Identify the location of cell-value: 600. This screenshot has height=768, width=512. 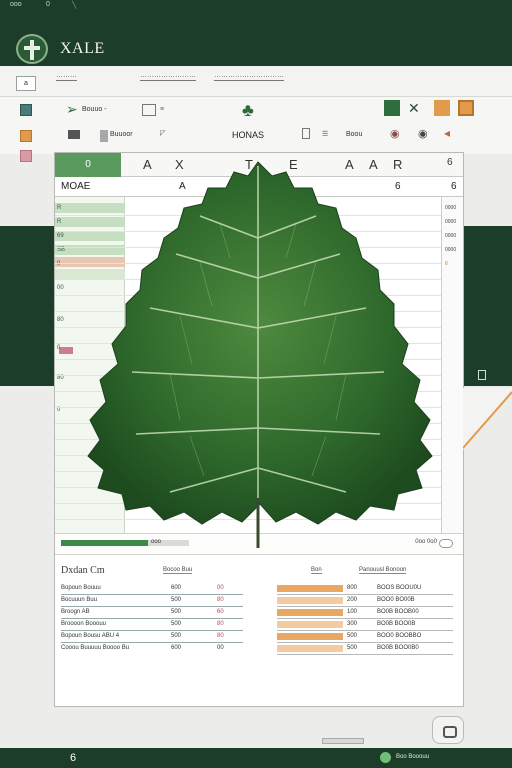
(176, 648).